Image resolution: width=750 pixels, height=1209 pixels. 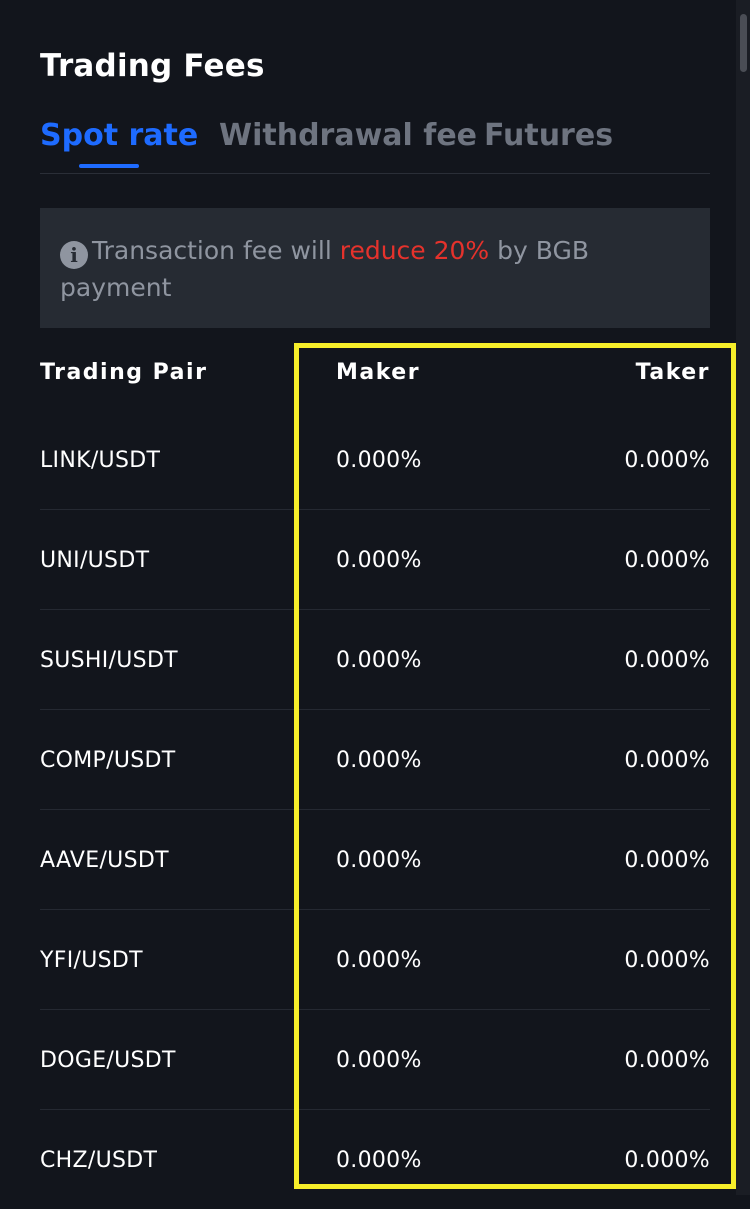 What do you see at coordinates (100, 460) in the screenshot?
I see `pair-cell: LINK/USDT` at bounding box center [100, 460].